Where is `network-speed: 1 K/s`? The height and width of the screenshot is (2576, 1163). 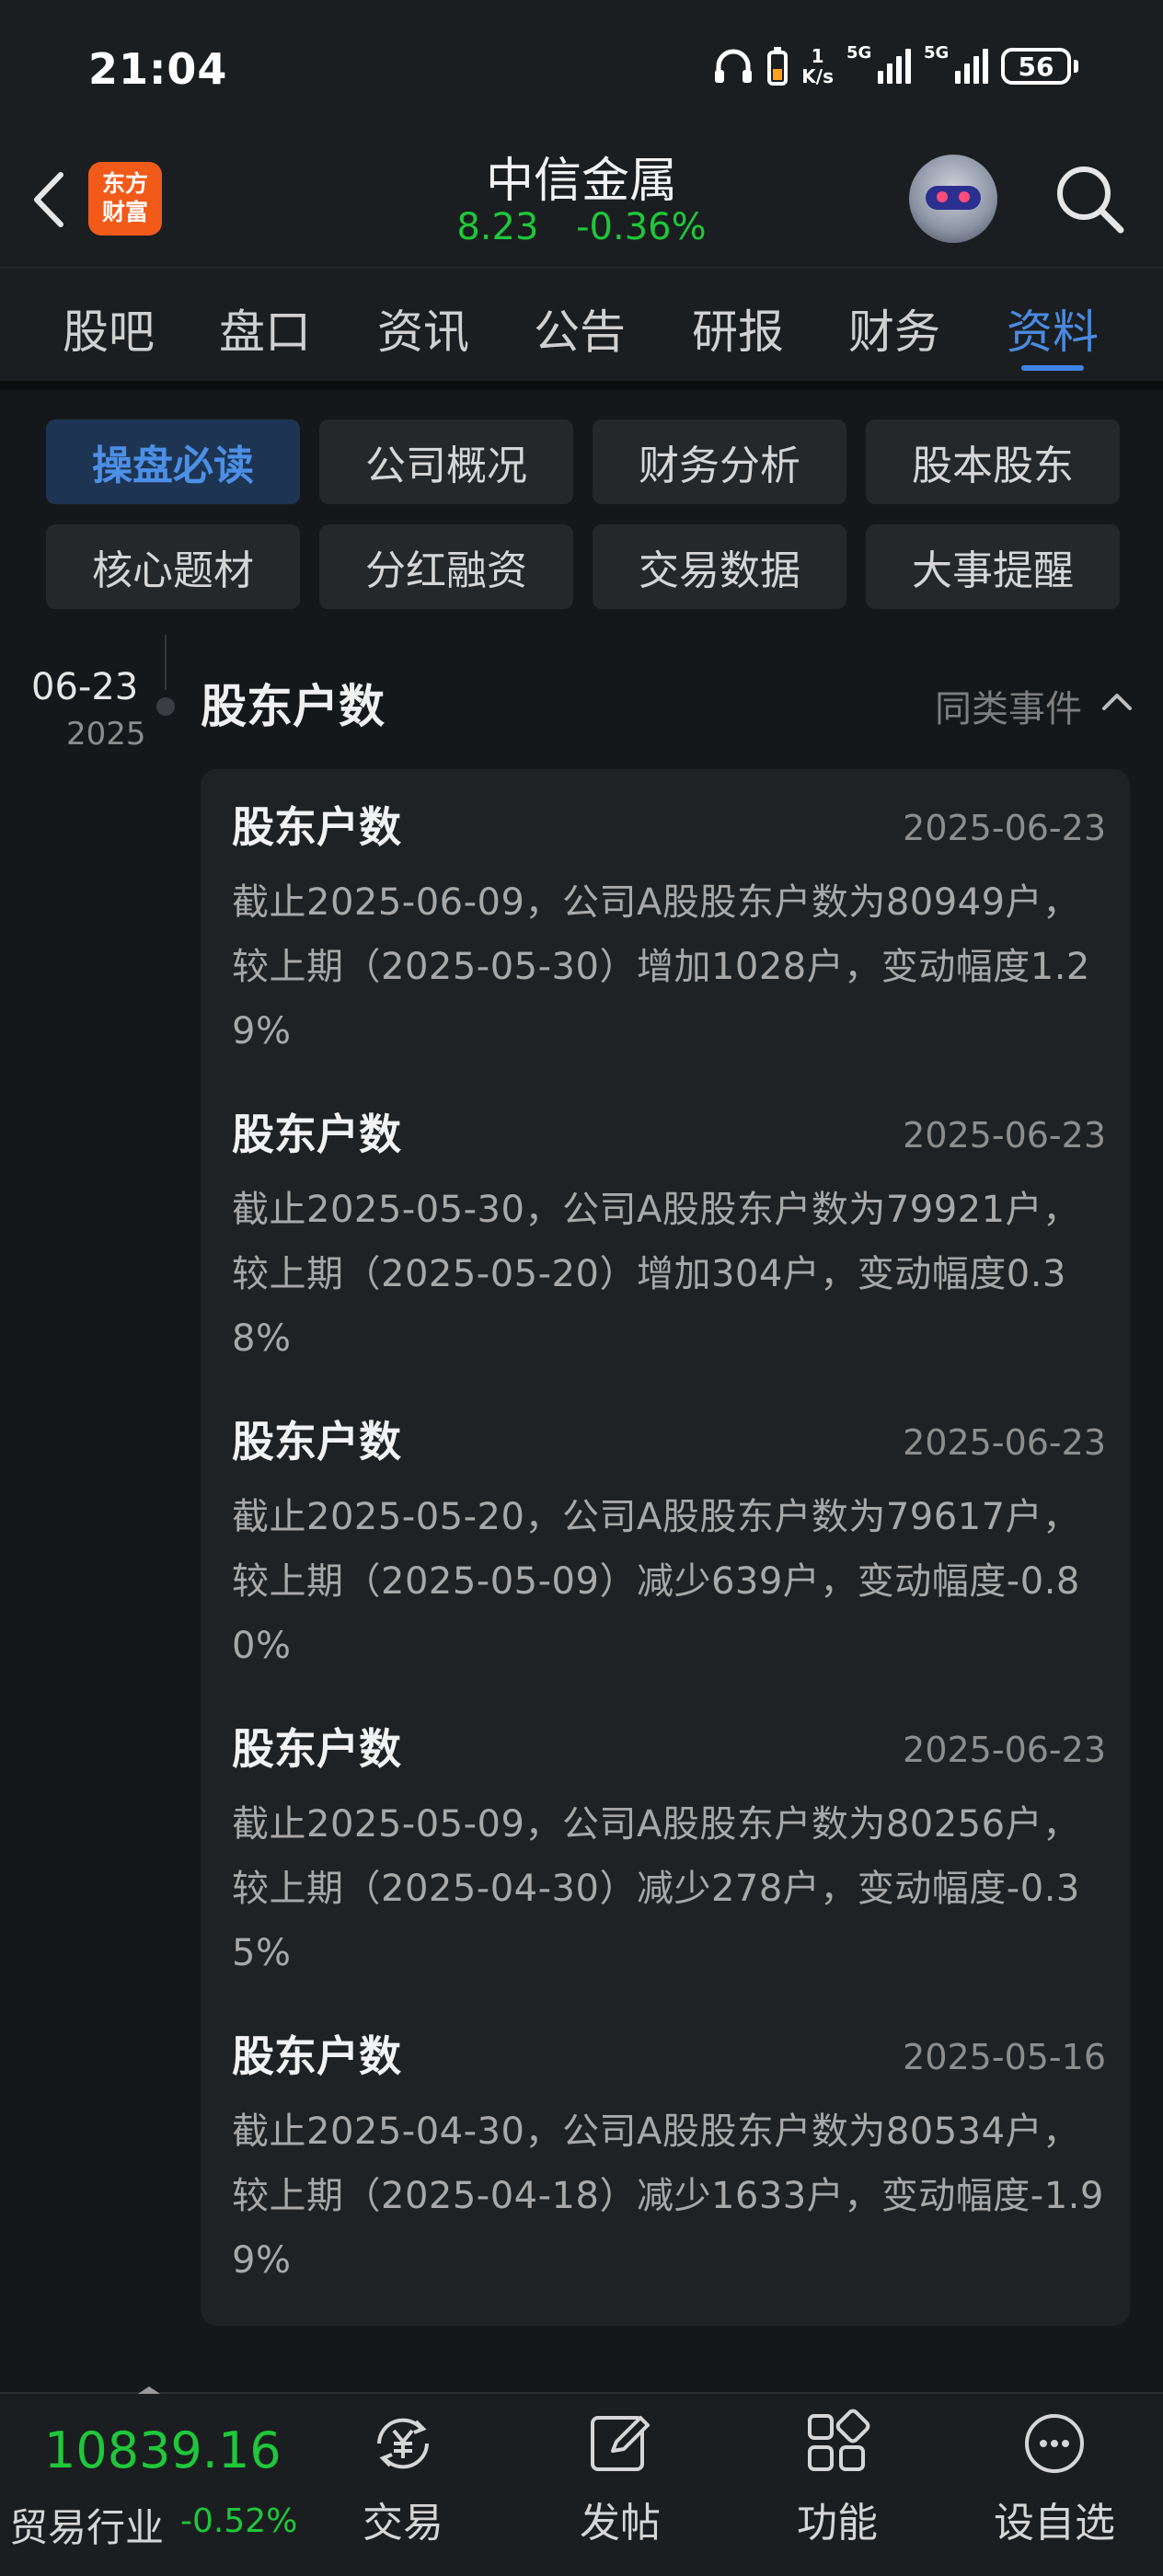 network-speed: 1 K/s is located at coordinates (817, 66).